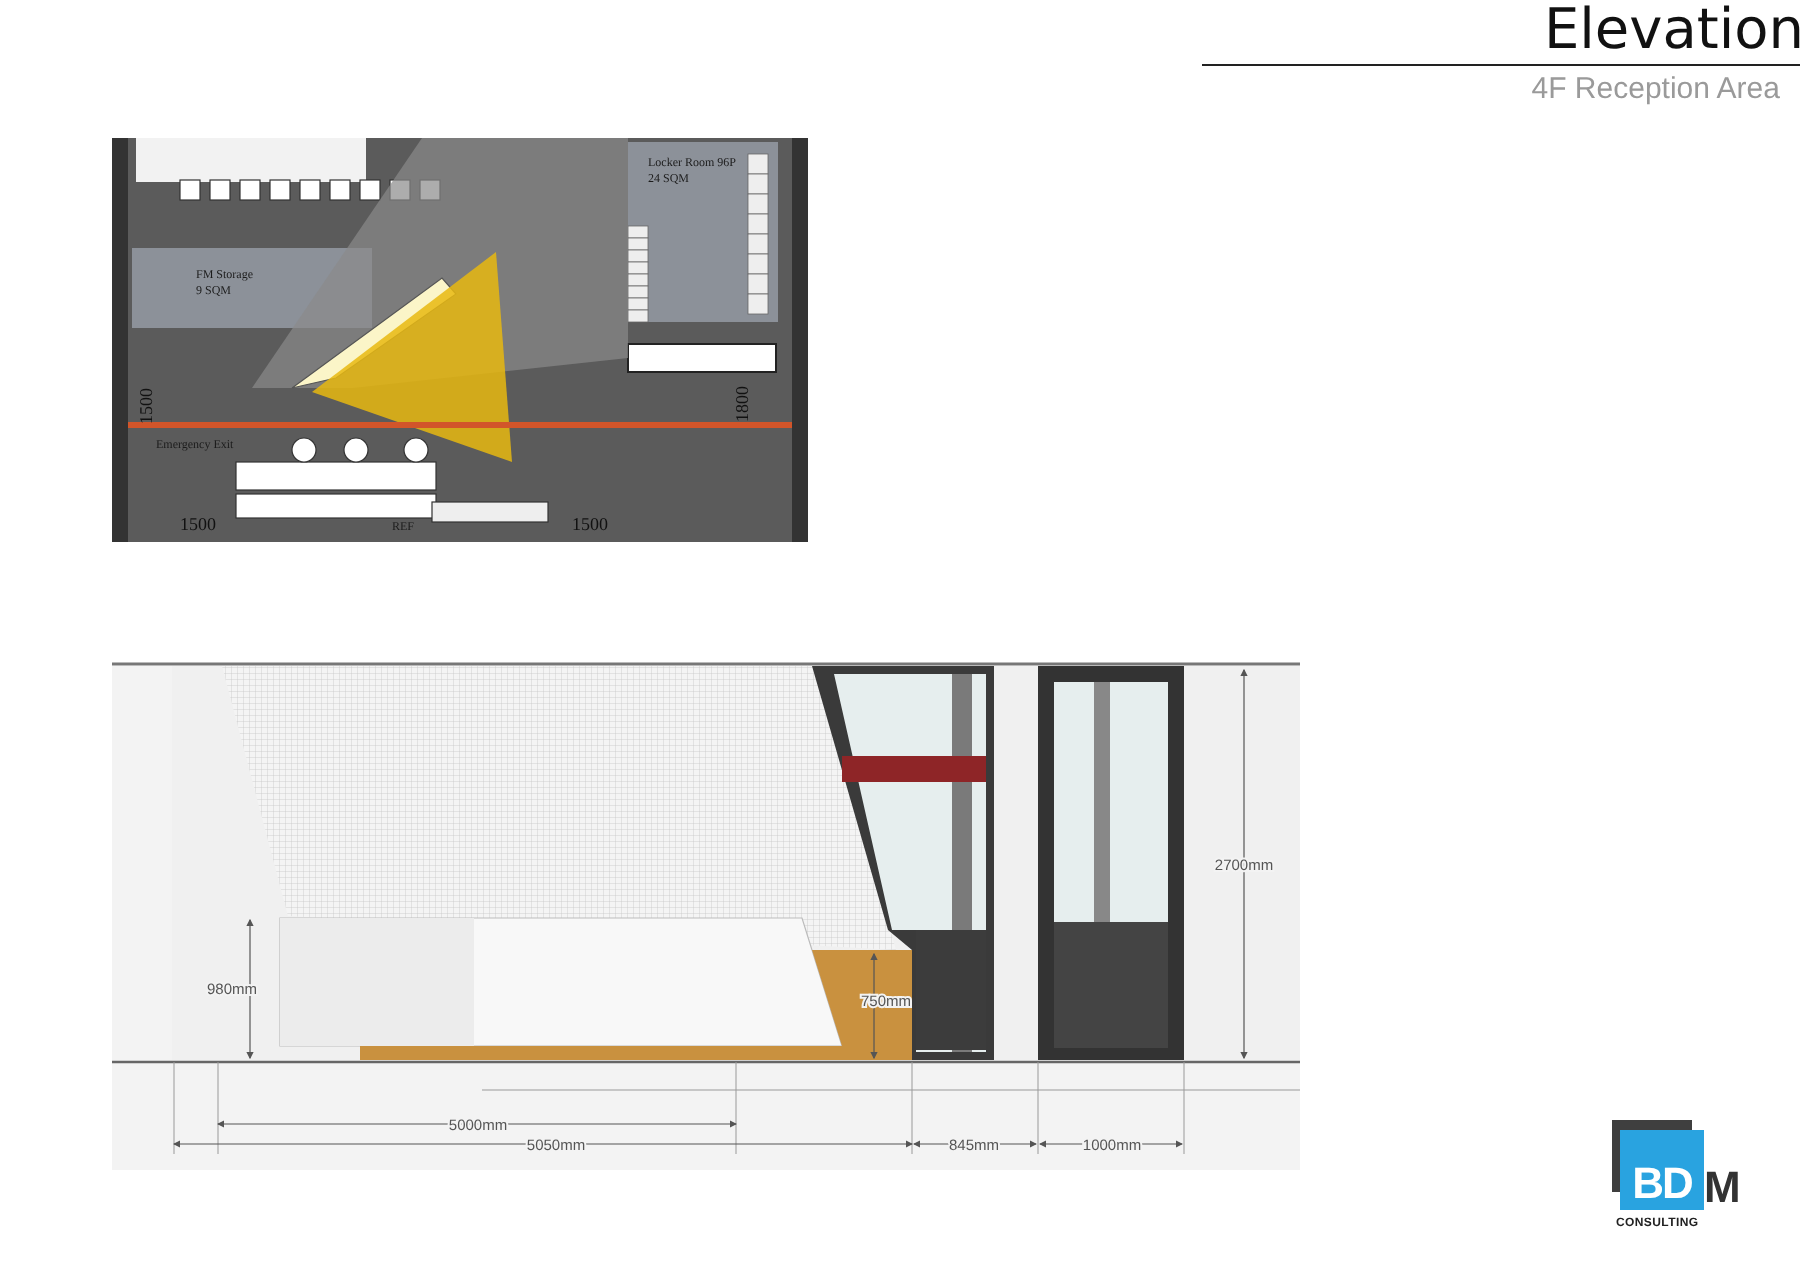 Image resolution: width=1800 pixels, height=1272 pixels. What do you see at coordinates (1671, 30) in the screenshot?
I see `slide-title: Elevation` at bounding box center [1671, 30].